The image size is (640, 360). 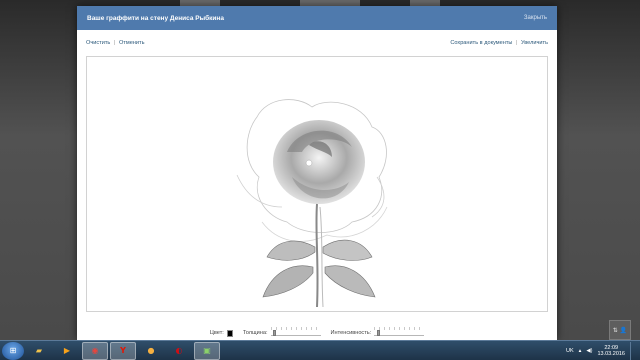 I want to click on enlarge-button: Увеличить, so click(x=534, y=43).